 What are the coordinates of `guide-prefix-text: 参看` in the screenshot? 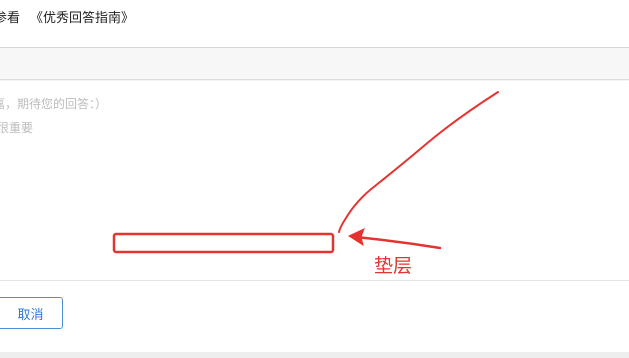 It's located at (10, 18).